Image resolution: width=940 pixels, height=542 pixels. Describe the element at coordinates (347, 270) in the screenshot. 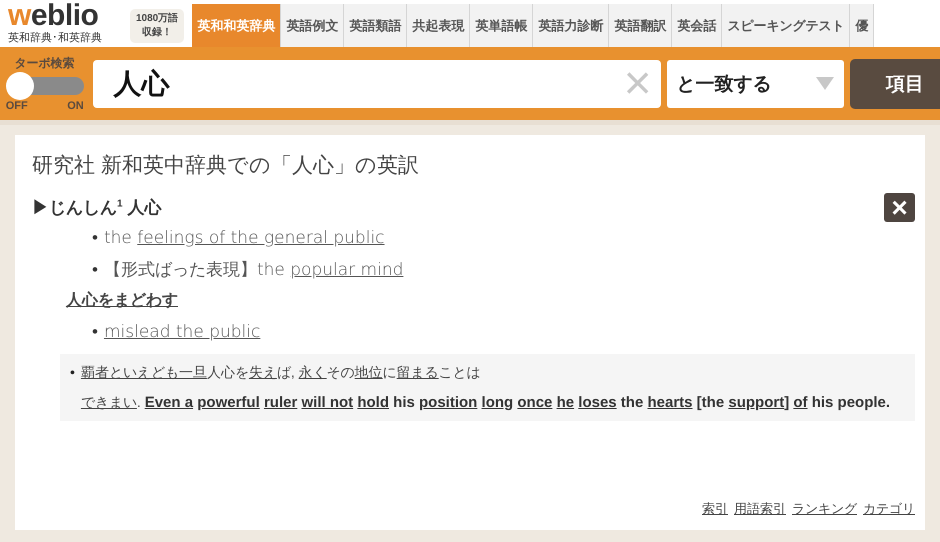

I see `translation-link: popular mind` at that location.